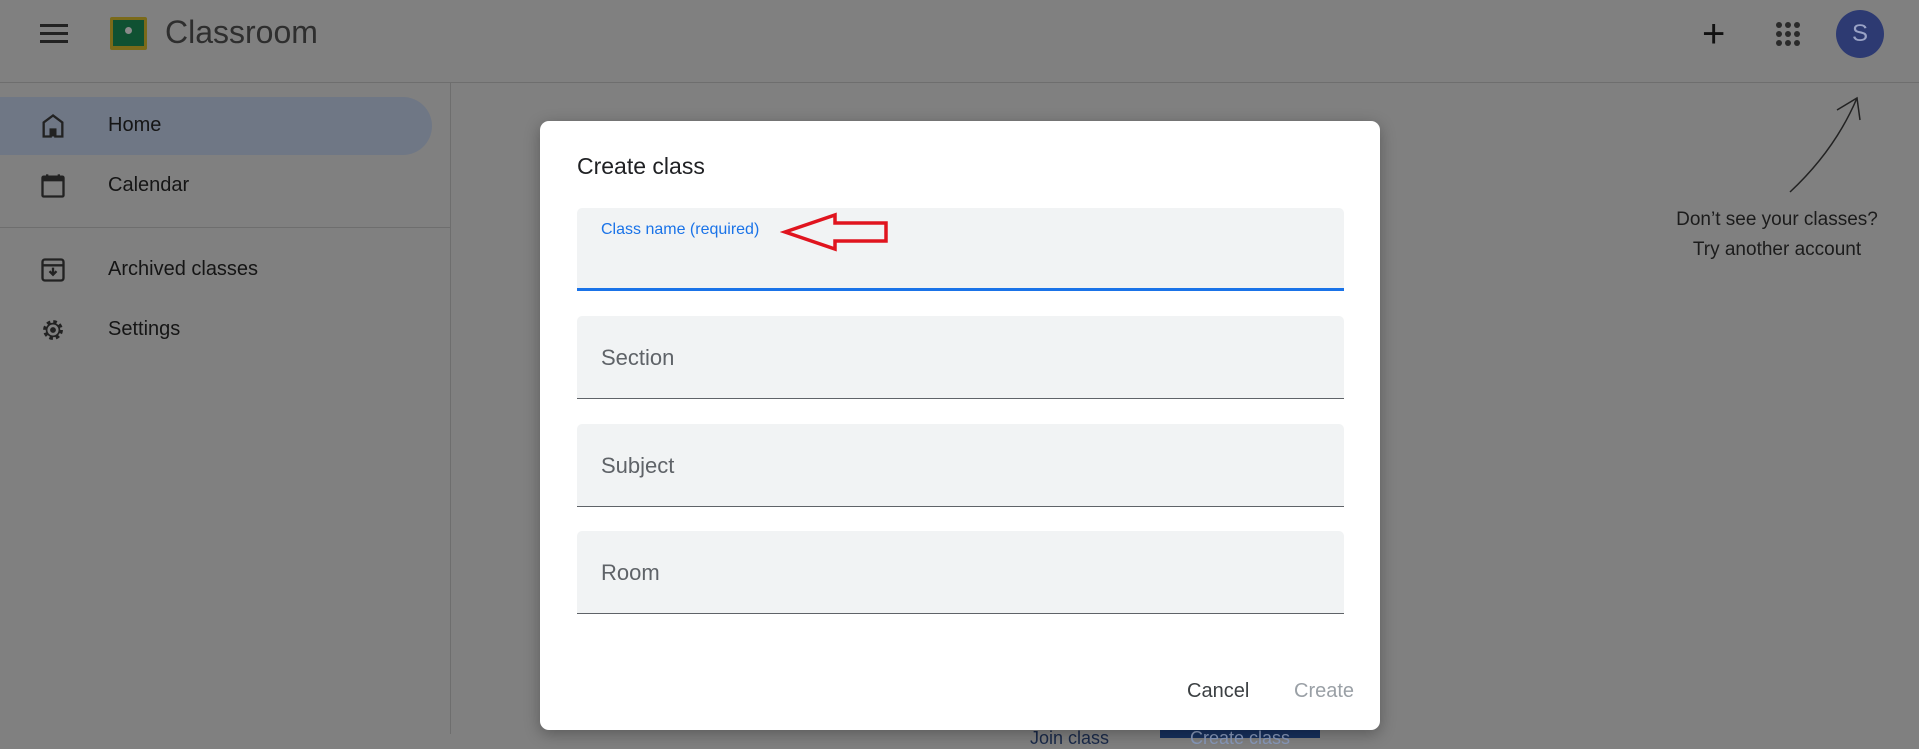 The width and height of the screenshot is (1919, 749). I want to click on sidebar-item-home: Home, so click(216, 126).